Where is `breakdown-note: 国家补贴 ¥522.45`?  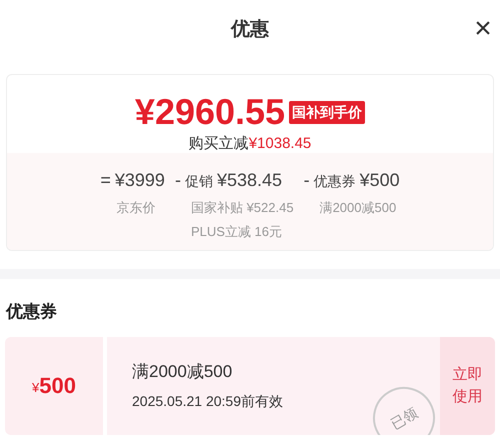
breakdown-note: 国家补贴 ¥522.45 is located at coordinates (242, 208).